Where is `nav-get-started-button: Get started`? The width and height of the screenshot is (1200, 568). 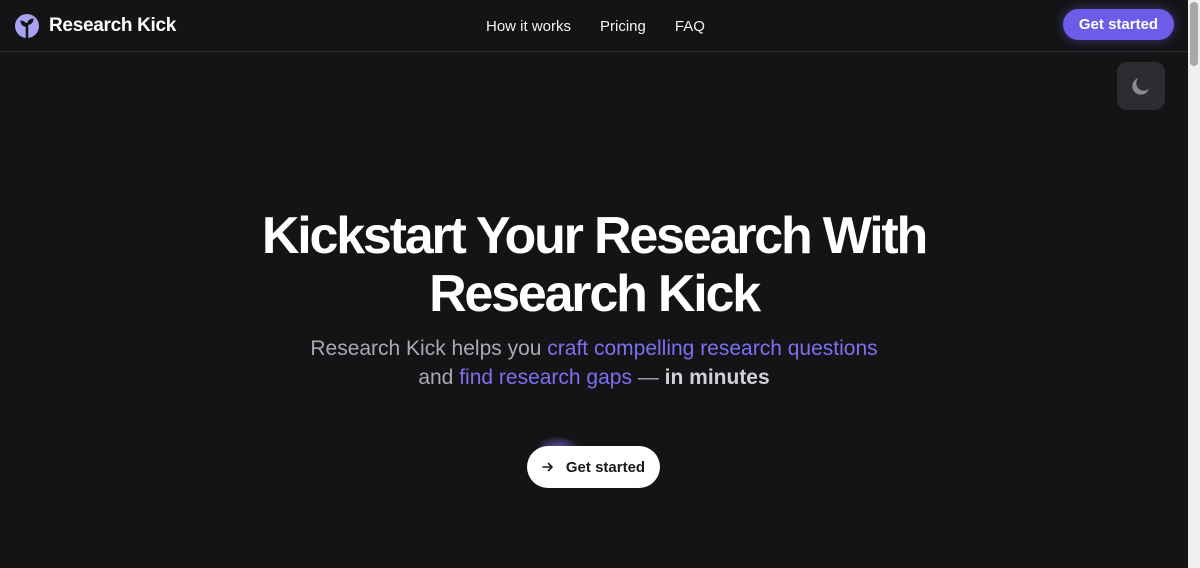
nav-get-started-button: Get started is located at coordinates (1118, 24).